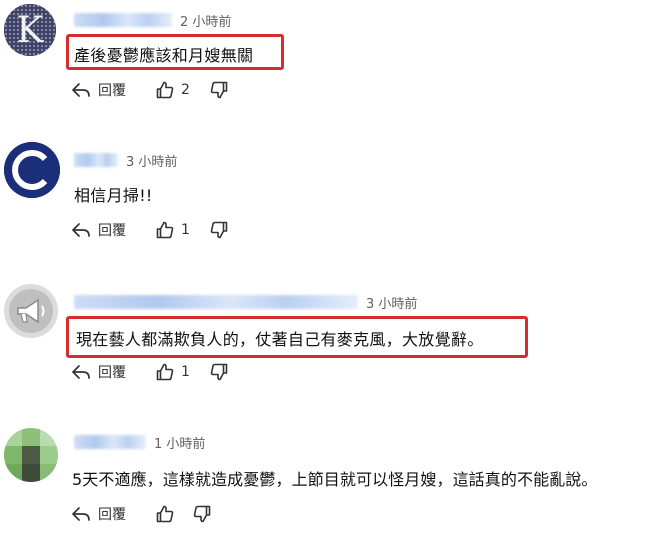 The height and width of the screenshot is (536, 660). I want to click on like-count: 2, so click(185, 90).